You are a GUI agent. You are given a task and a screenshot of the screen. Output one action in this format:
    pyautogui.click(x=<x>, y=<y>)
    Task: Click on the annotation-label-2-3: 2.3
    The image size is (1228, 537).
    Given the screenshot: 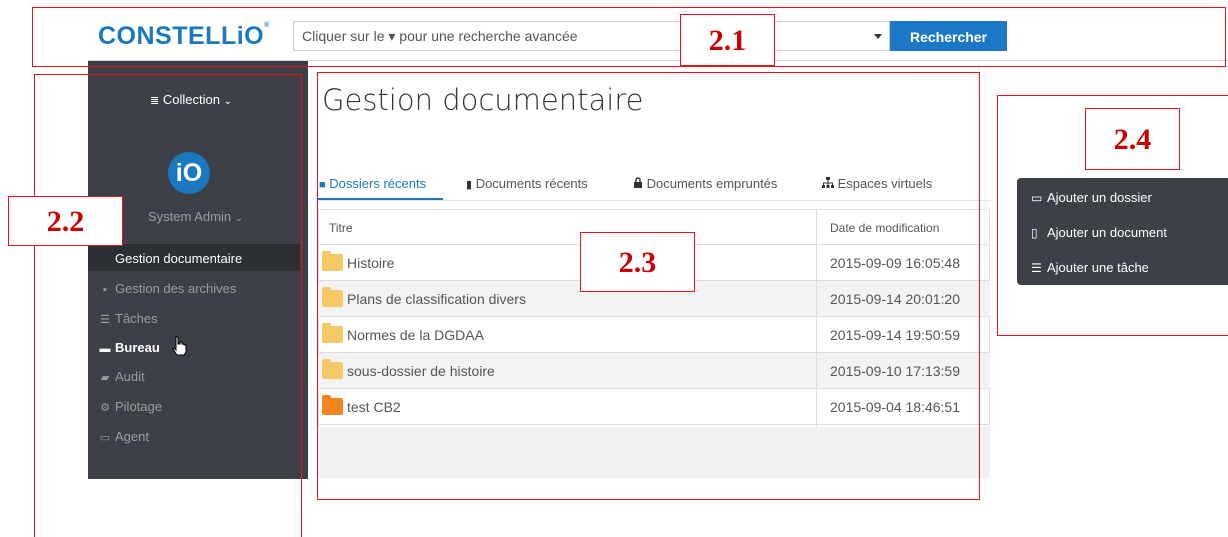 What is the action you would take?
    pyautogui.click(x=637, y=262)
    